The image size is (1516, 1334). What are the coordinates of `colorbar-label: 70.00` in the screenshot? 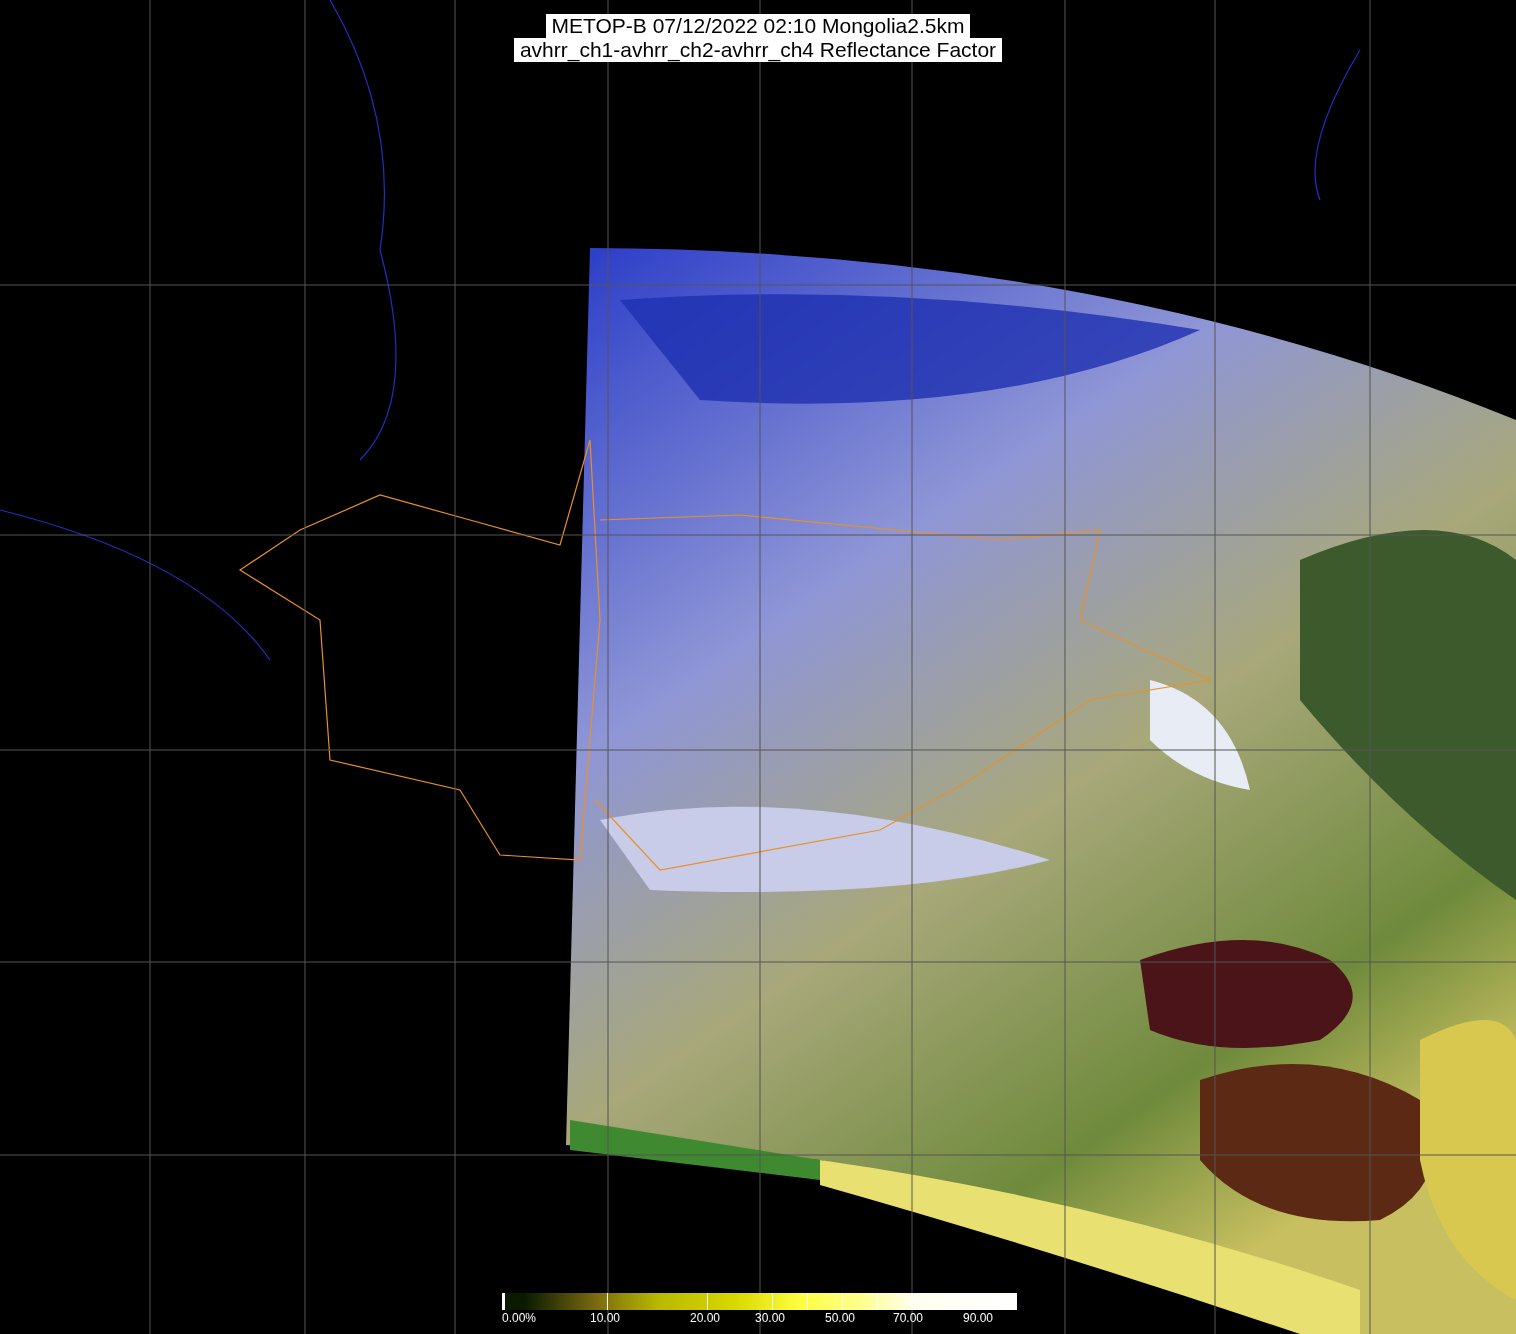 It's located at (908, 1318).